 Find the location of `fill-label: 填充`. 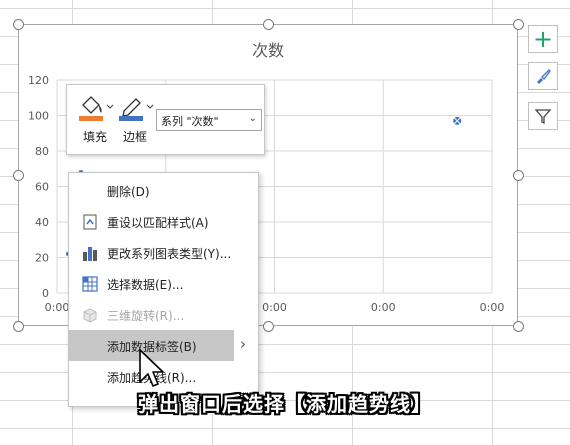

fill-label: 填充 is located at coordinates (94, 137).